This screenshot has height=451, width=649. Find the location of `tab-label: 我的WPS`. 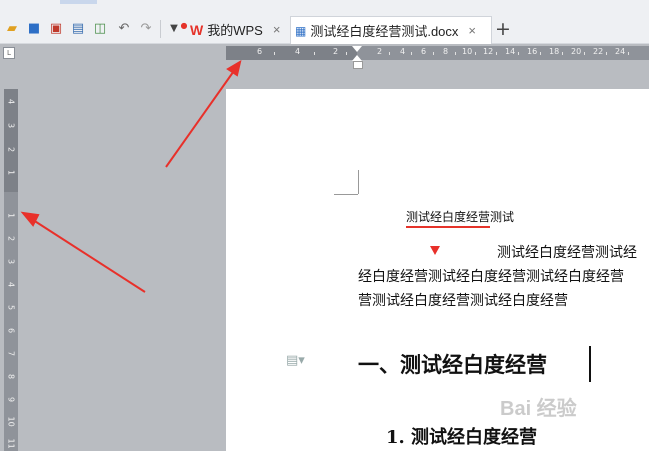

tab-label: 我的WPS is located at coordinates (235, 30).